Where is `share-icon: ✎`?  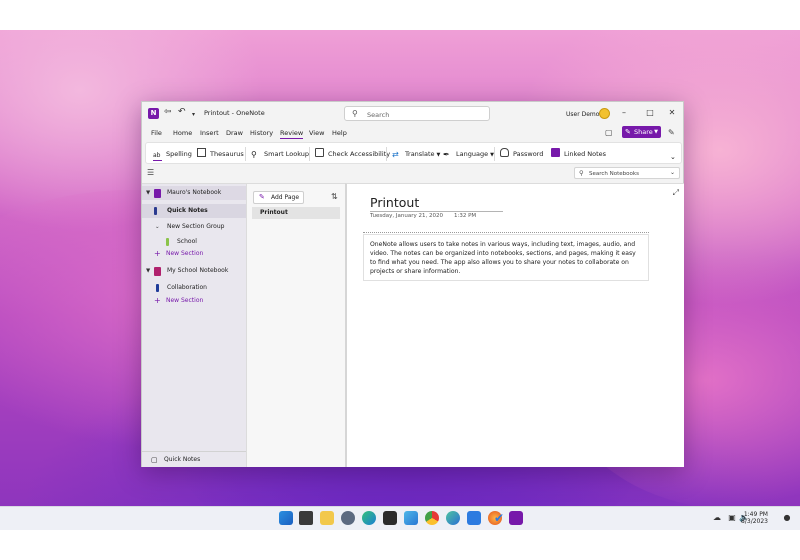
share-icon: ✎ is located at coordinates (628, 132).